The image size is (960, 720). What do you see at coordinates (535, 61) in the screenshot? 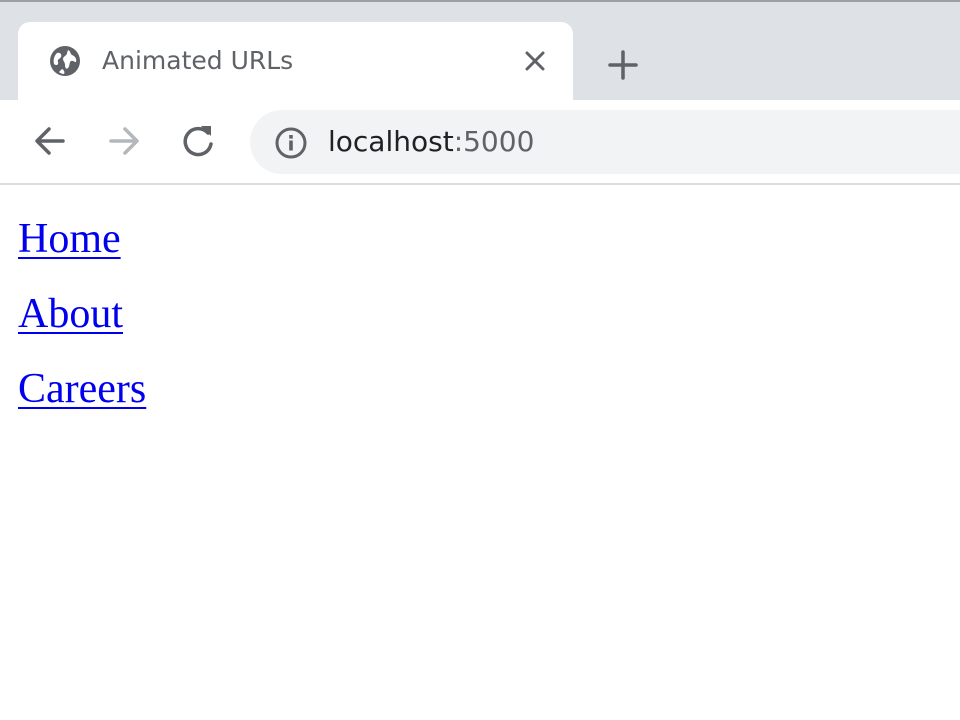
I see `close-icon` at bounding box center [535, 61].